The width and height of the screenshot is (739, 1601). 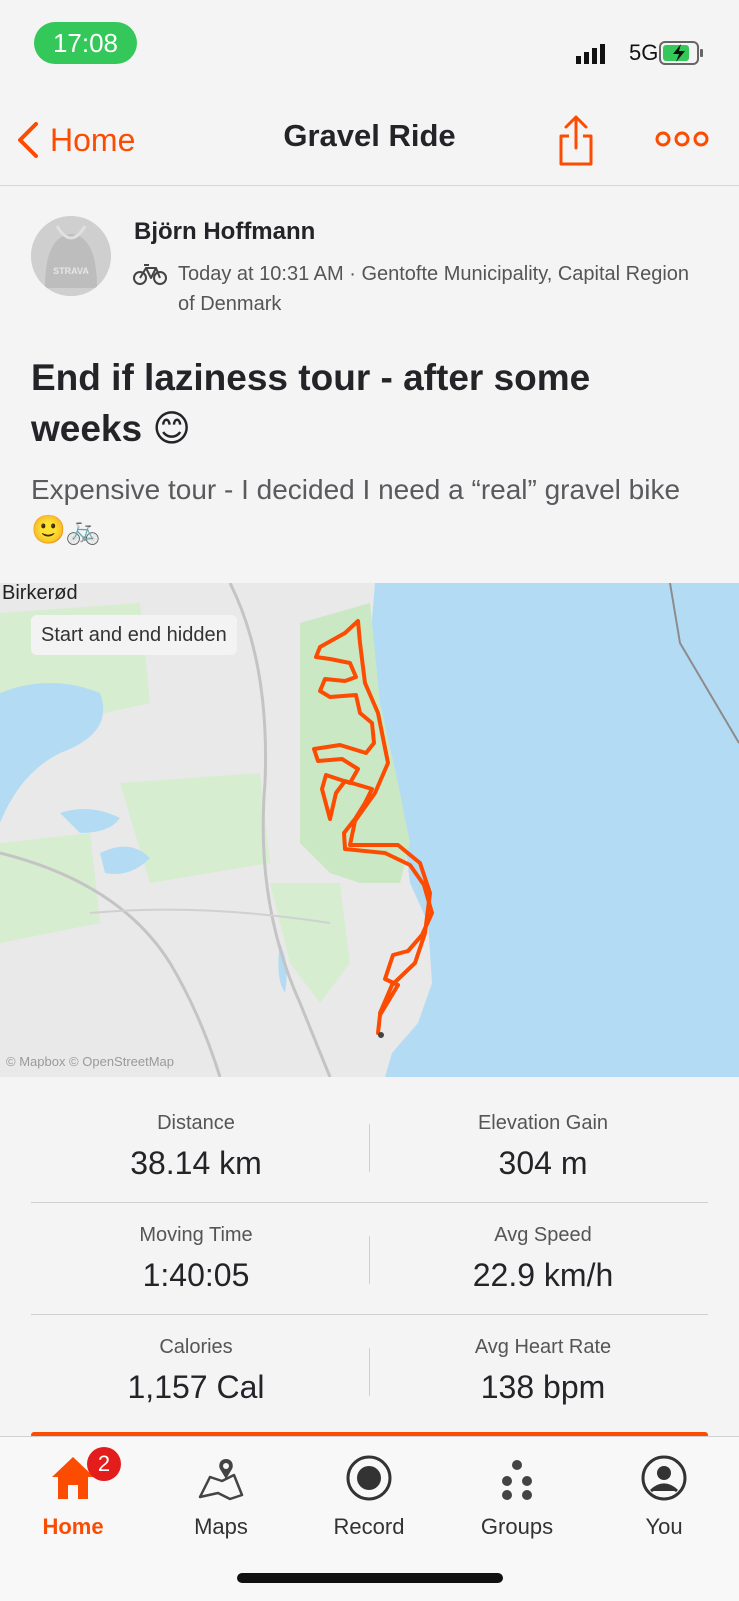 What do you see at coordinates (543, 1235) in the screenshot?
I see `stat-label: Avg Speed` at bounding box center [543, 1235].